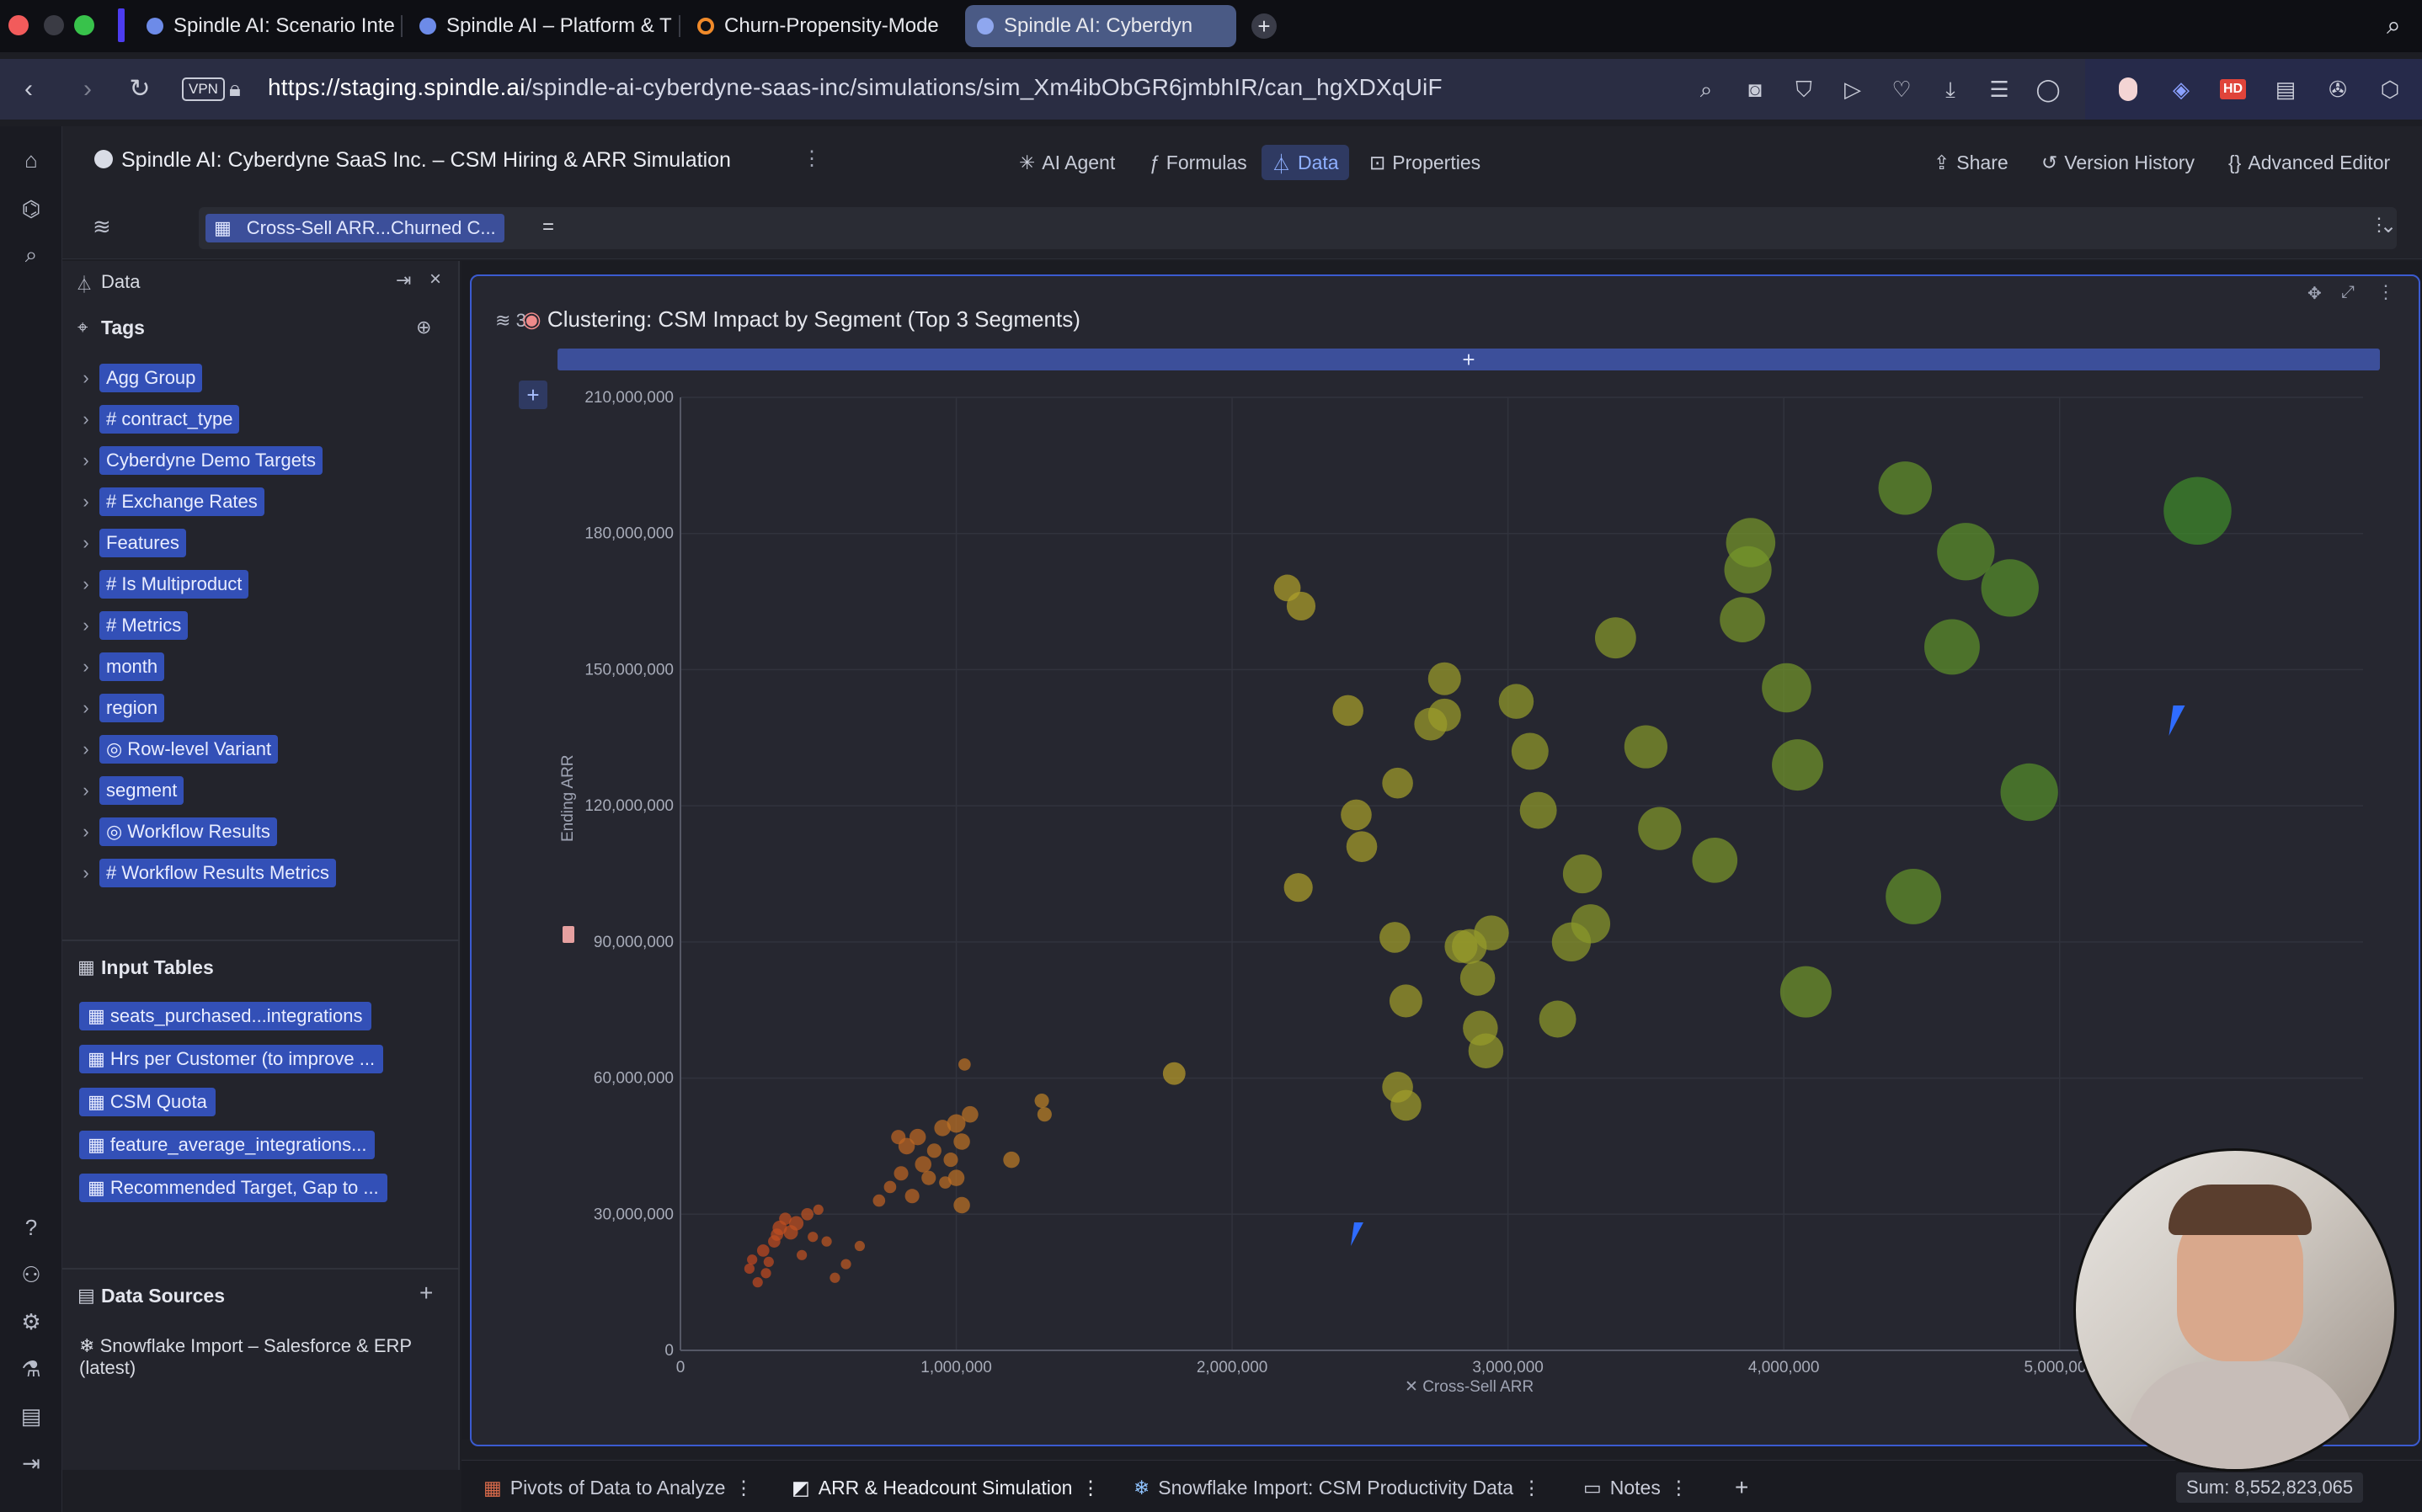  What do you see at coordinates (181, 502) in the screenshot?
I see `tag-item: # Exchange Rates` at bounding box center [181, 502].